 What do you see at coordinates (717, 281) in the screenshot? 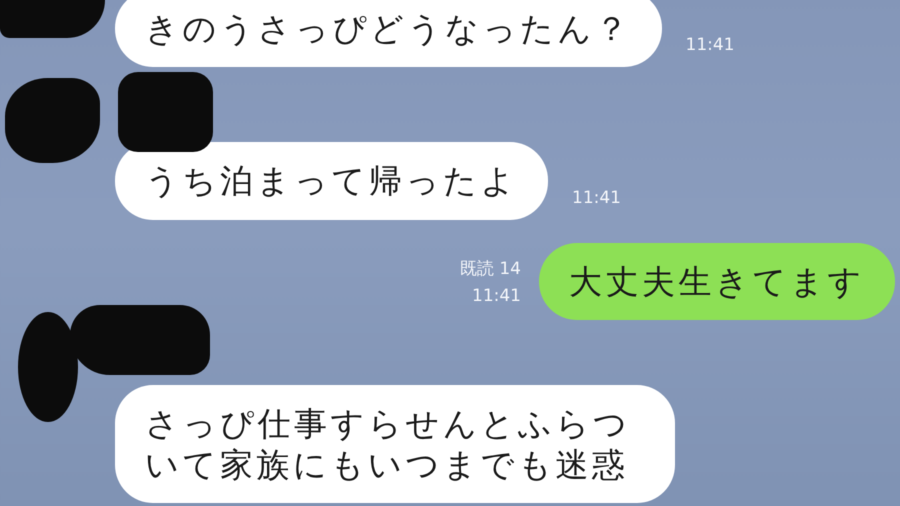
I see `message-bubble: 大丈夫生きてます` at bounding box center [717, 281].